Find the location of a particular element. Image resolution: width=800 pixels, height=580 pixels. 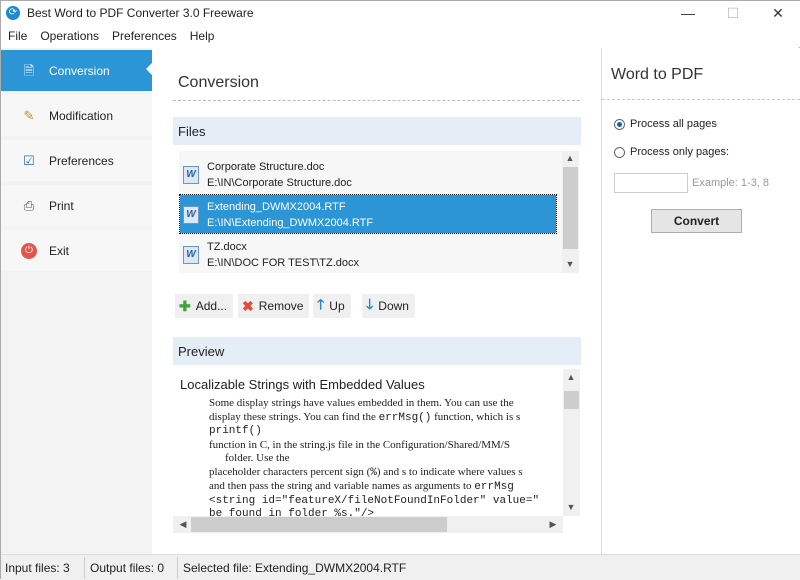

pages-example: Example: 1-3, 8 is located at coordinates (731, 183).